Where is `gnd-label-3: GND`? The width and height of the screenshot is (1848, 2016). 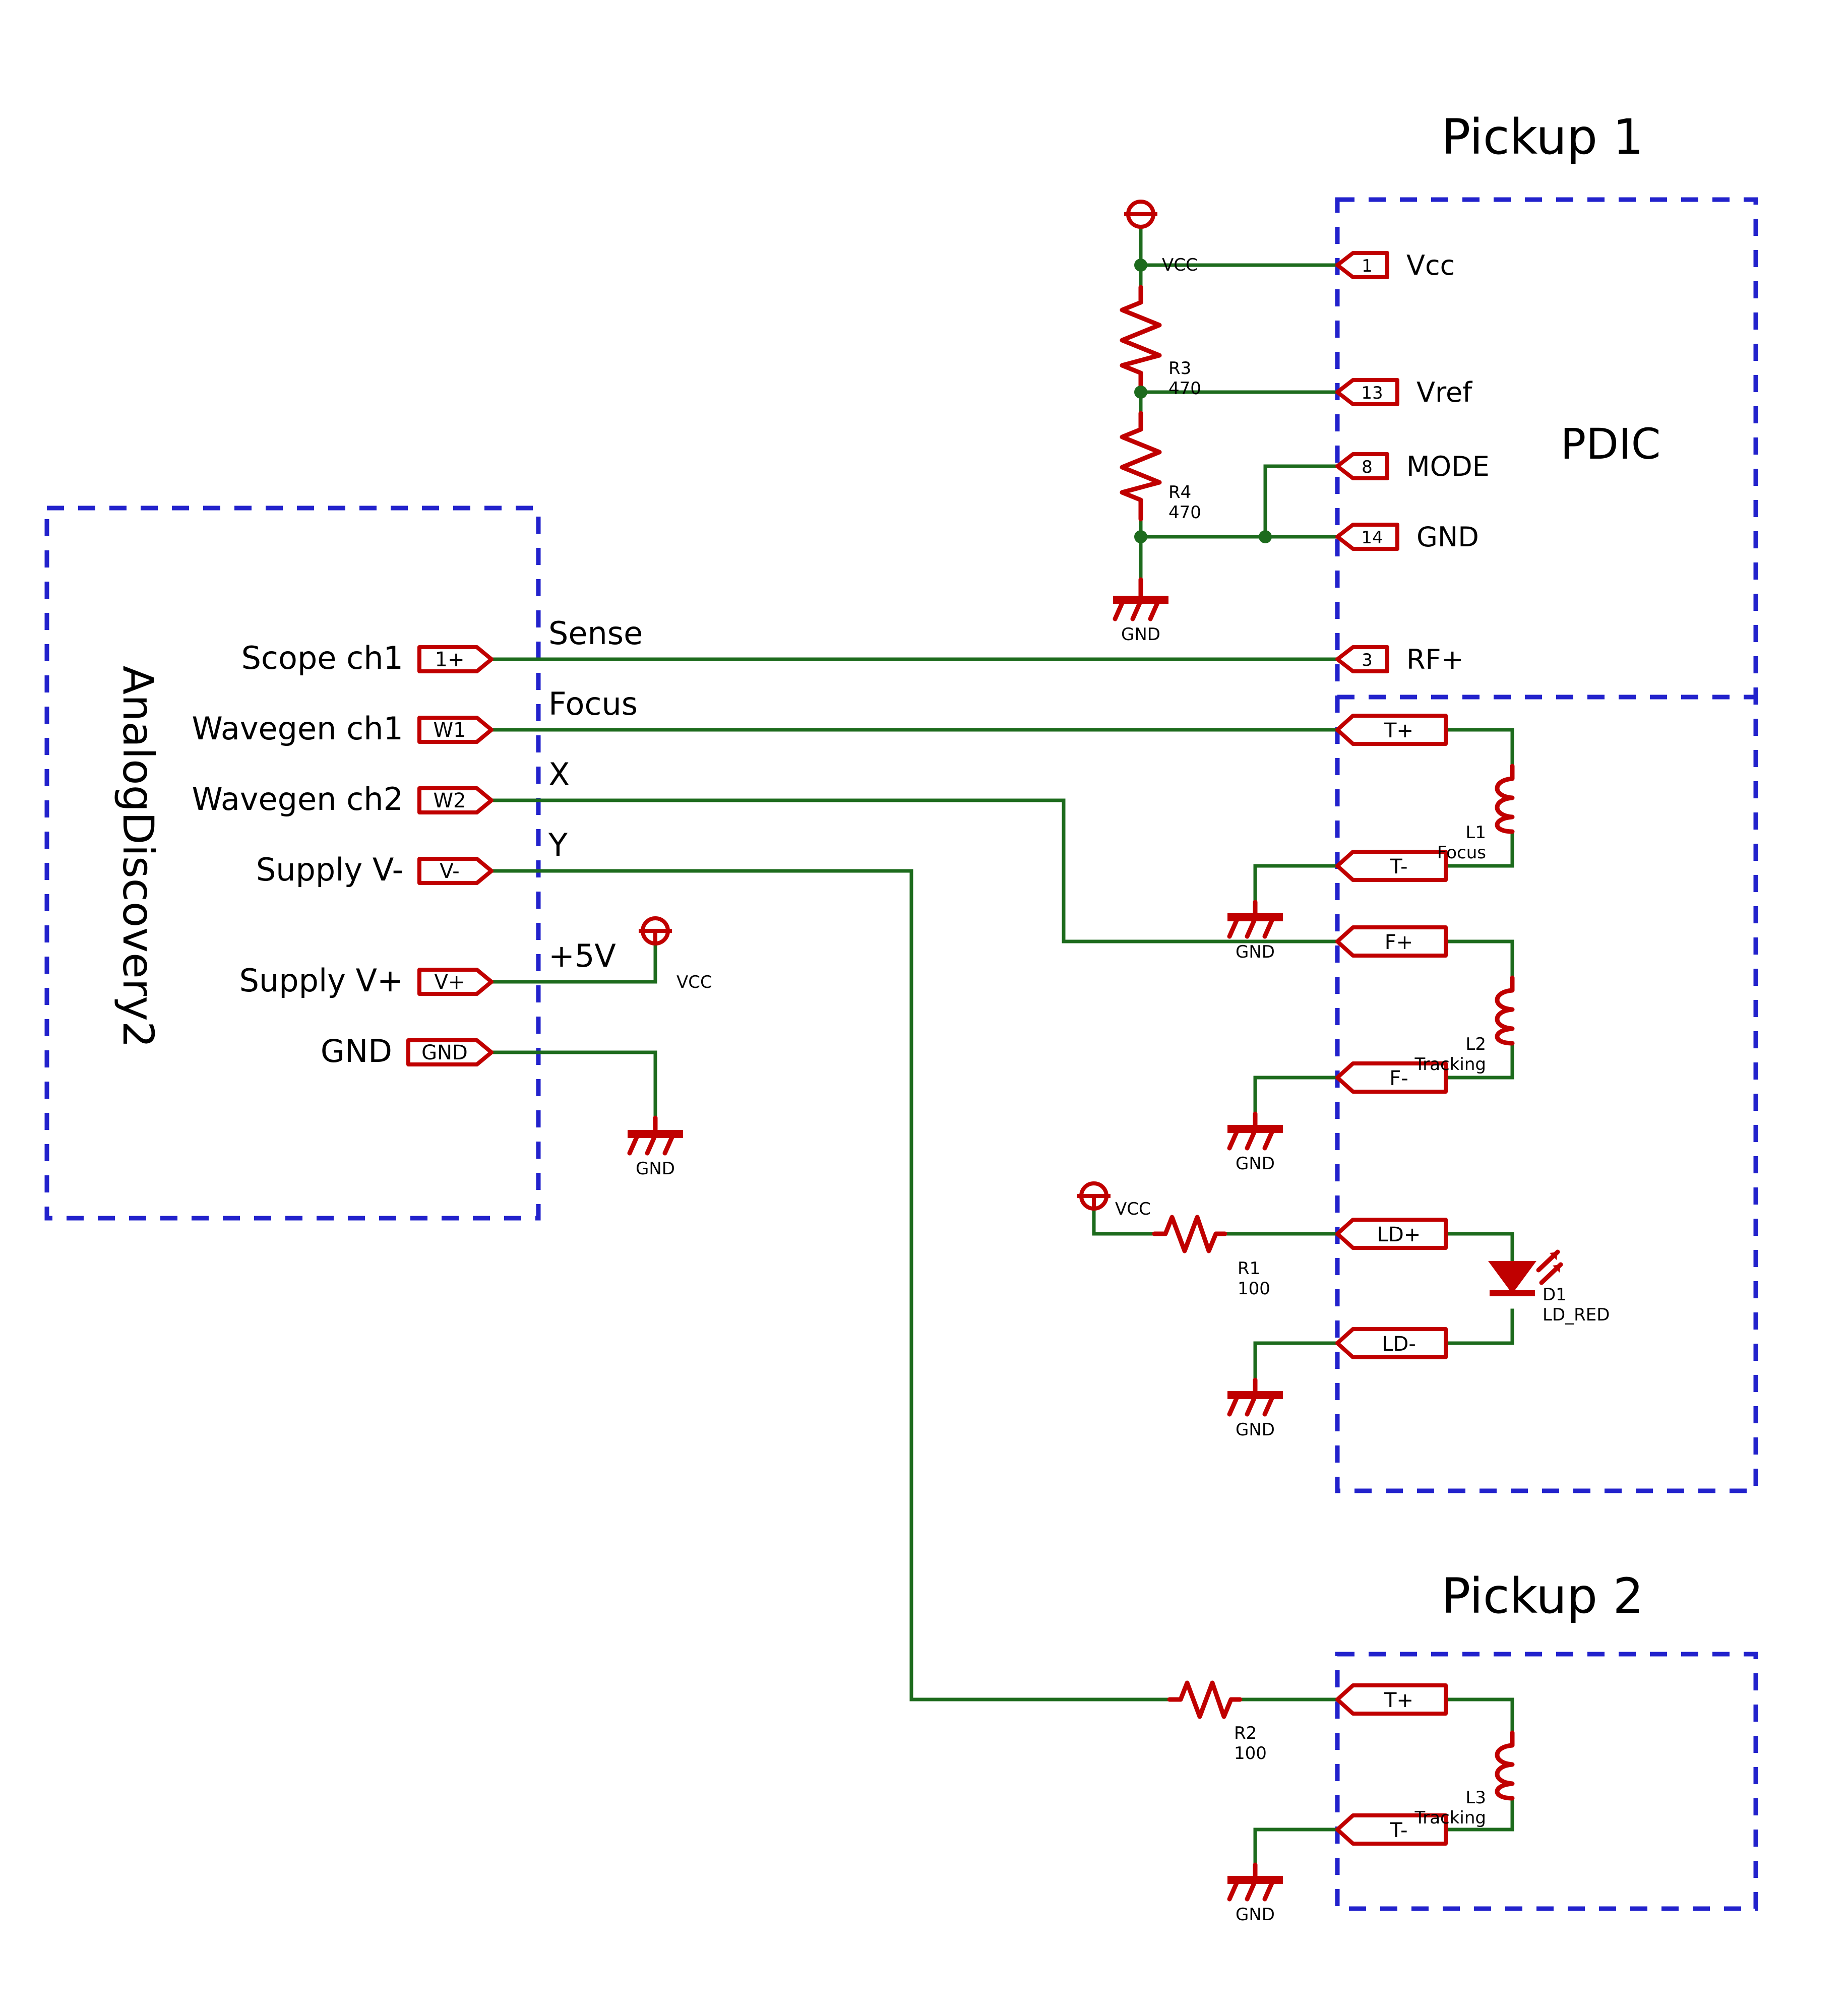 gnd-label-3: GND is located at coordinates (1255, 952).